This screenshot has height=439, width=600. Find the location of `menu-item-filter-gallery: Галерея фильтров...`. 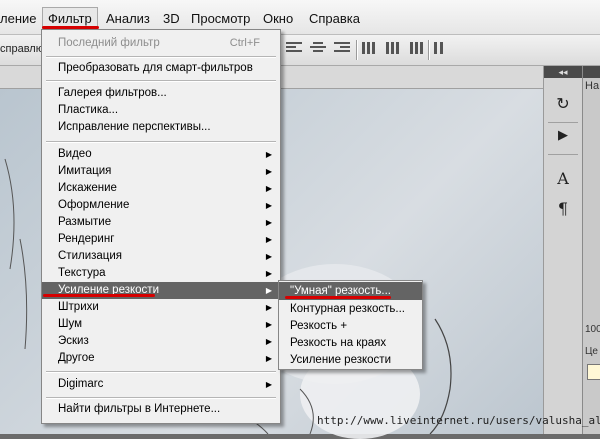

menu-item-filter-gallery: Галерея фильтров... is located at coordinates (161, 93).